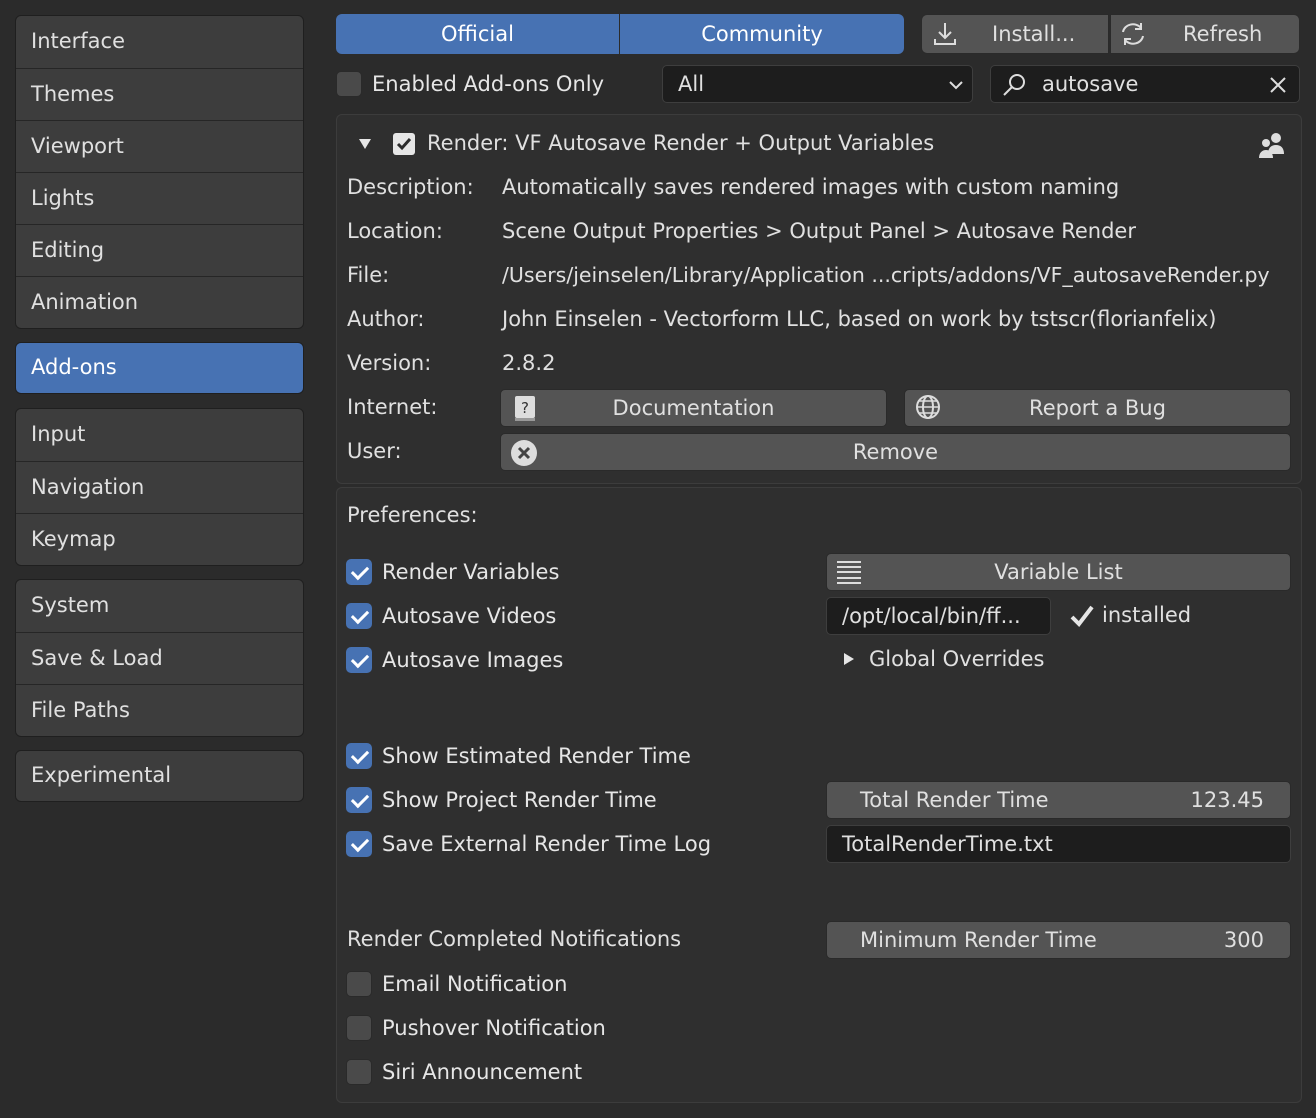 The height and width of the screenshot is (1118, 1316). I want to click on sidebar-group-system: System Save & Load File Paths, so click(159, 658).